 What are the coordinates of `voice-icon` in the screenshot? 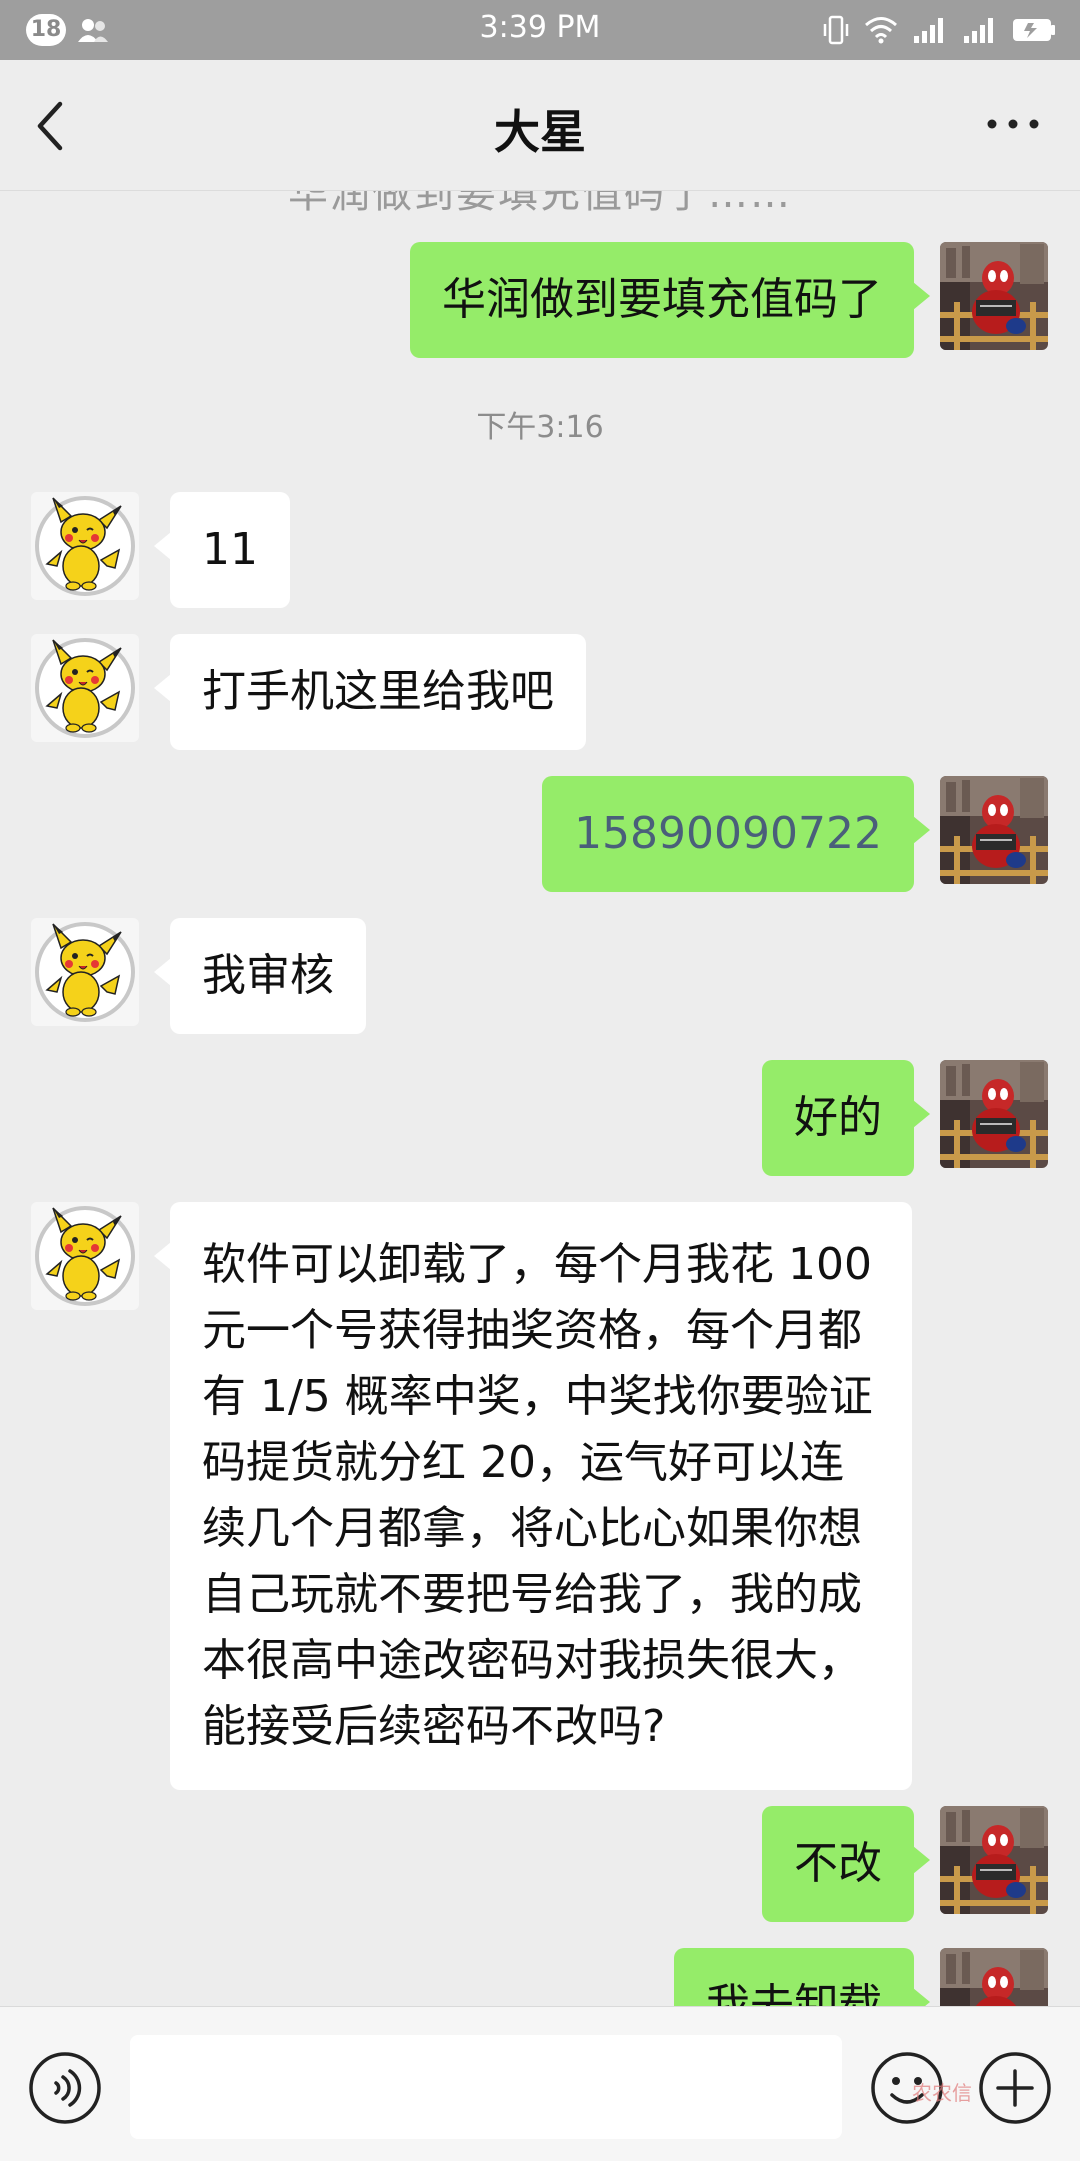 It's located at (65, 2088).